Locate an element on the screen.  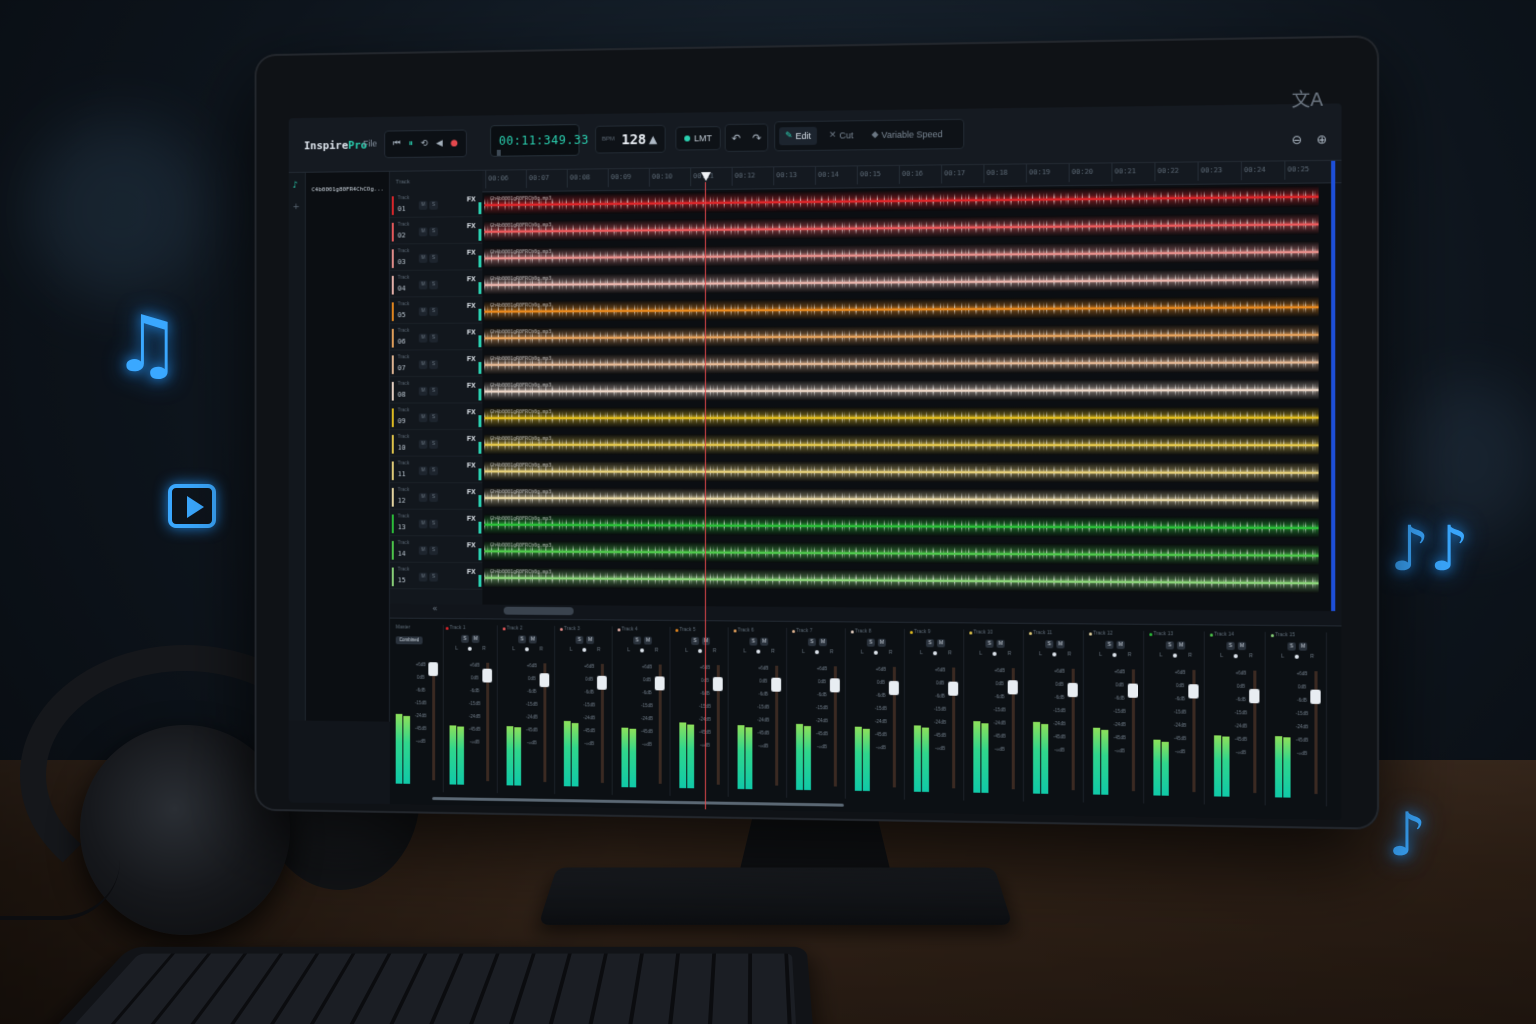
output-select-button: Combined is located at coordinates (409, 640).